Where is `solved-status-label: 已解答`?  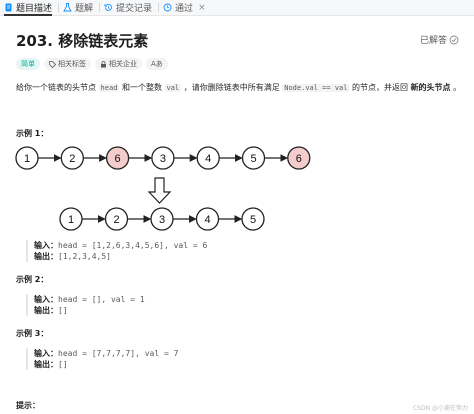 solved-status-label: 已解答 is located at coordinates (434, 41).